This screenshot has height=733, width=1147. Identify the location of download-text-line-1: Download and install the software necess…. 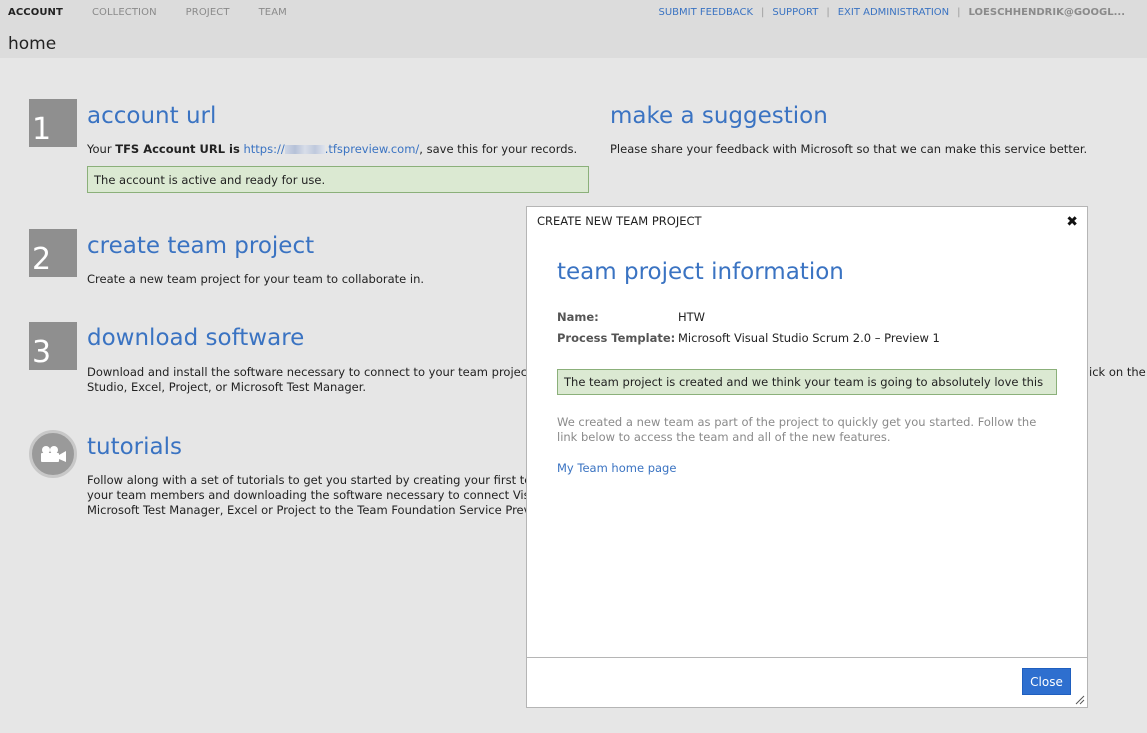
(307, 372).